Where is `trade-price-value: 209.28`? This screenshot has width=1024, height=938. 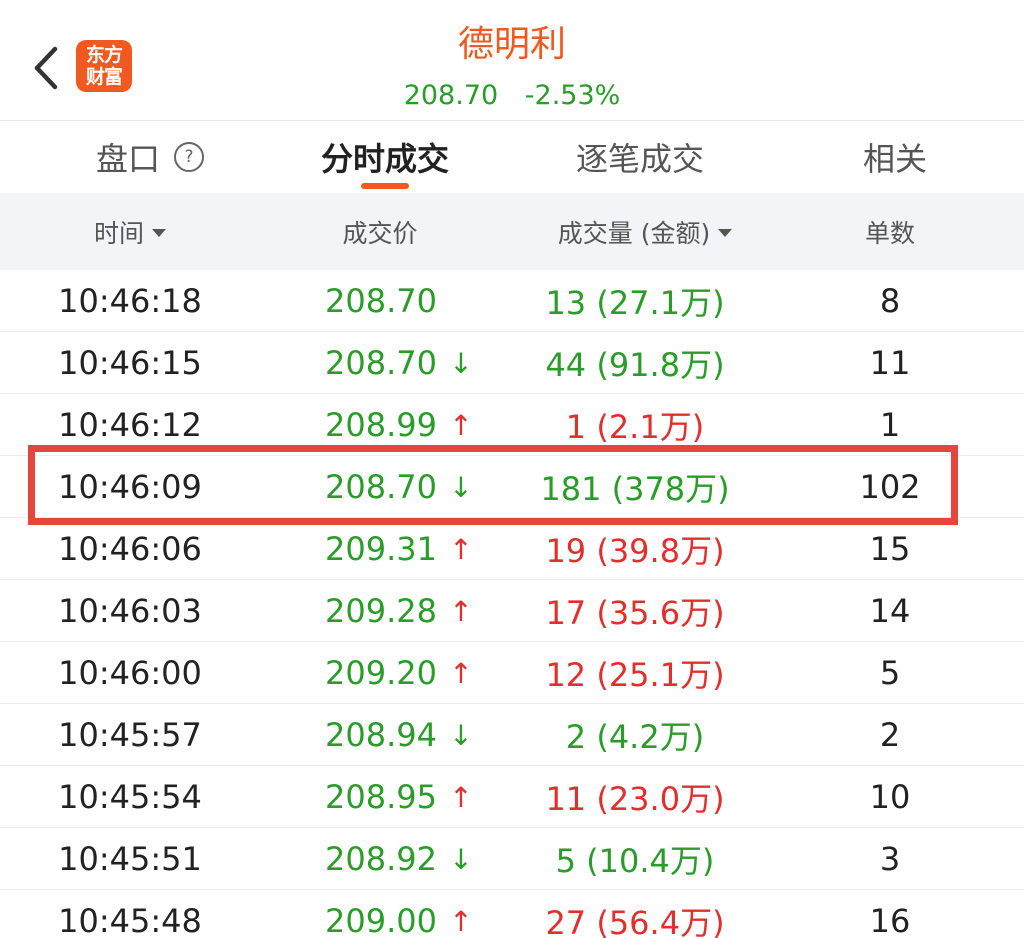 trade-price-value: 209.28 is located at coordinates (381, 611).